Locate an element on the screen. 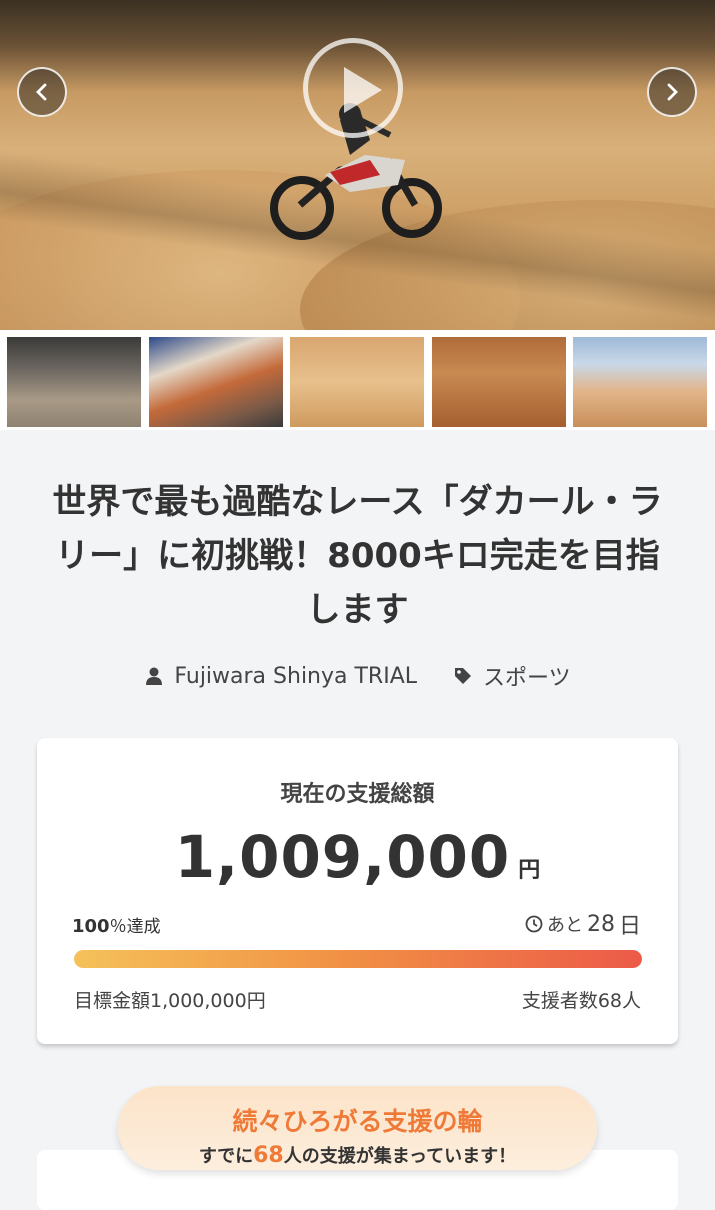 The width and height of the screenshot is (715, 1210). previous-slide-button is located at coordinates (42, 92).